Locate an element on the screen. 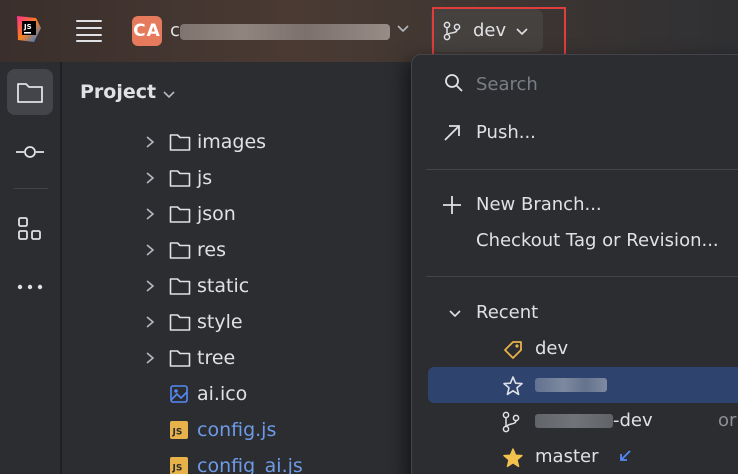  tree-item: JS config.js is located at coordinates (242, 430).